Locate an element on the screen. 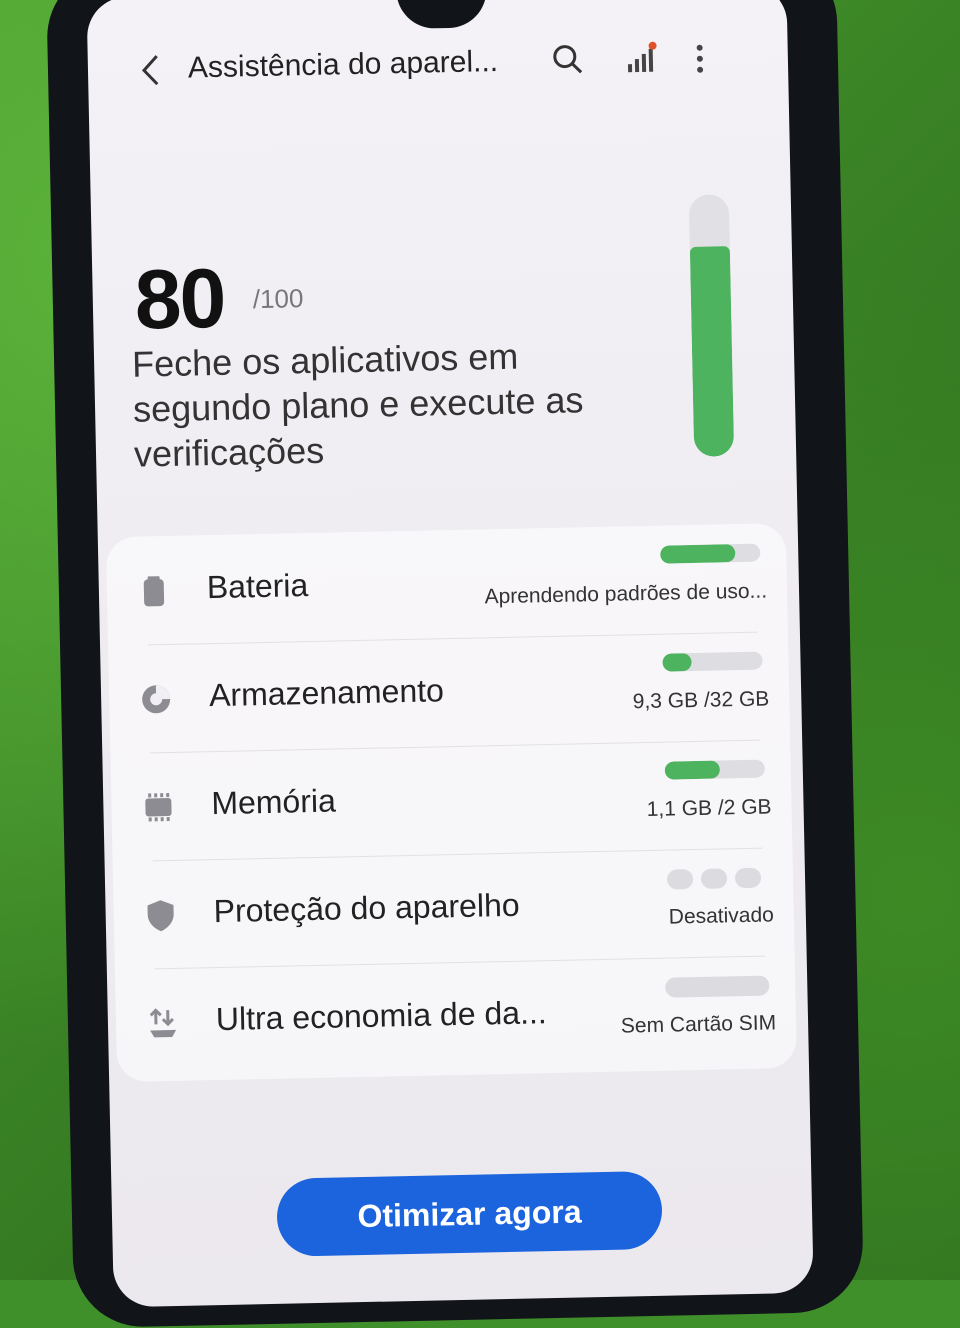 Image resolution: width=960 pixels, height=1328 pixels. score-level-bar is located at coordinates (711, 325).